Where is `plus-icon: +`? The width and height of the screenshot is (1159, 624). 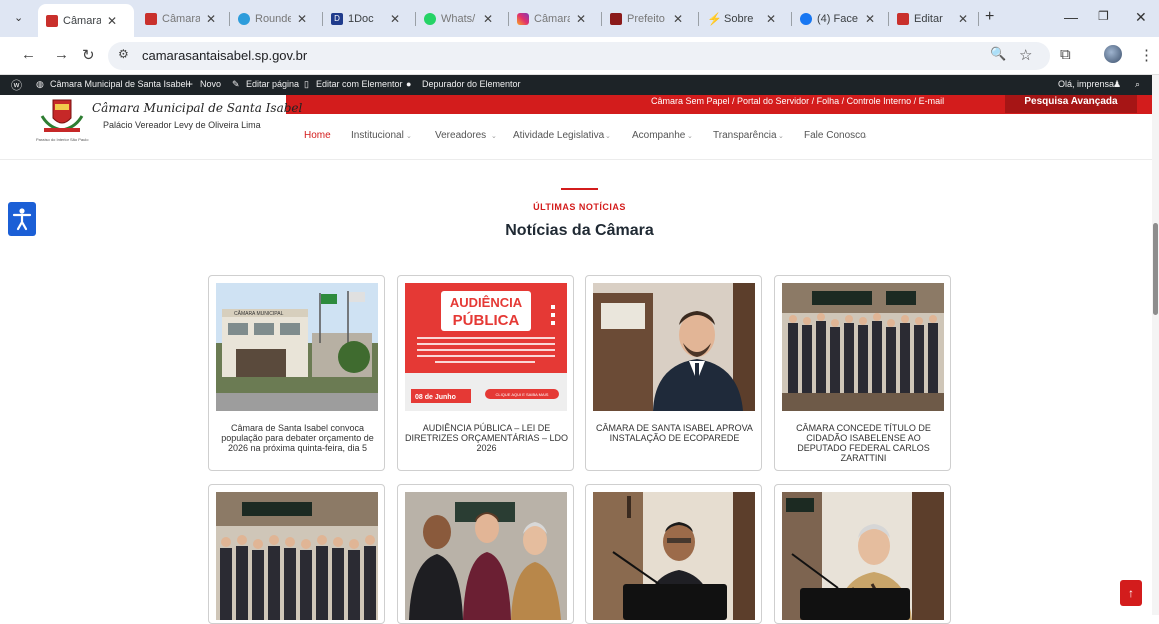 plus-icon: + is located at coordinates (190, 84).